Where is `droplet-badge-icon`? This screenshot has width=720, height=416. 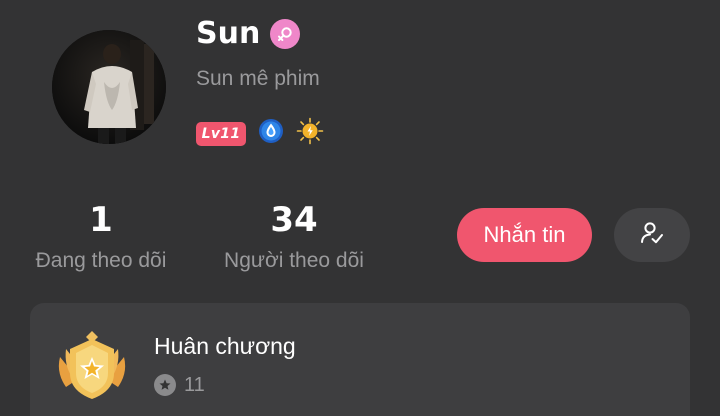
droplet-badge-icon is located at coordinates (271, 133).